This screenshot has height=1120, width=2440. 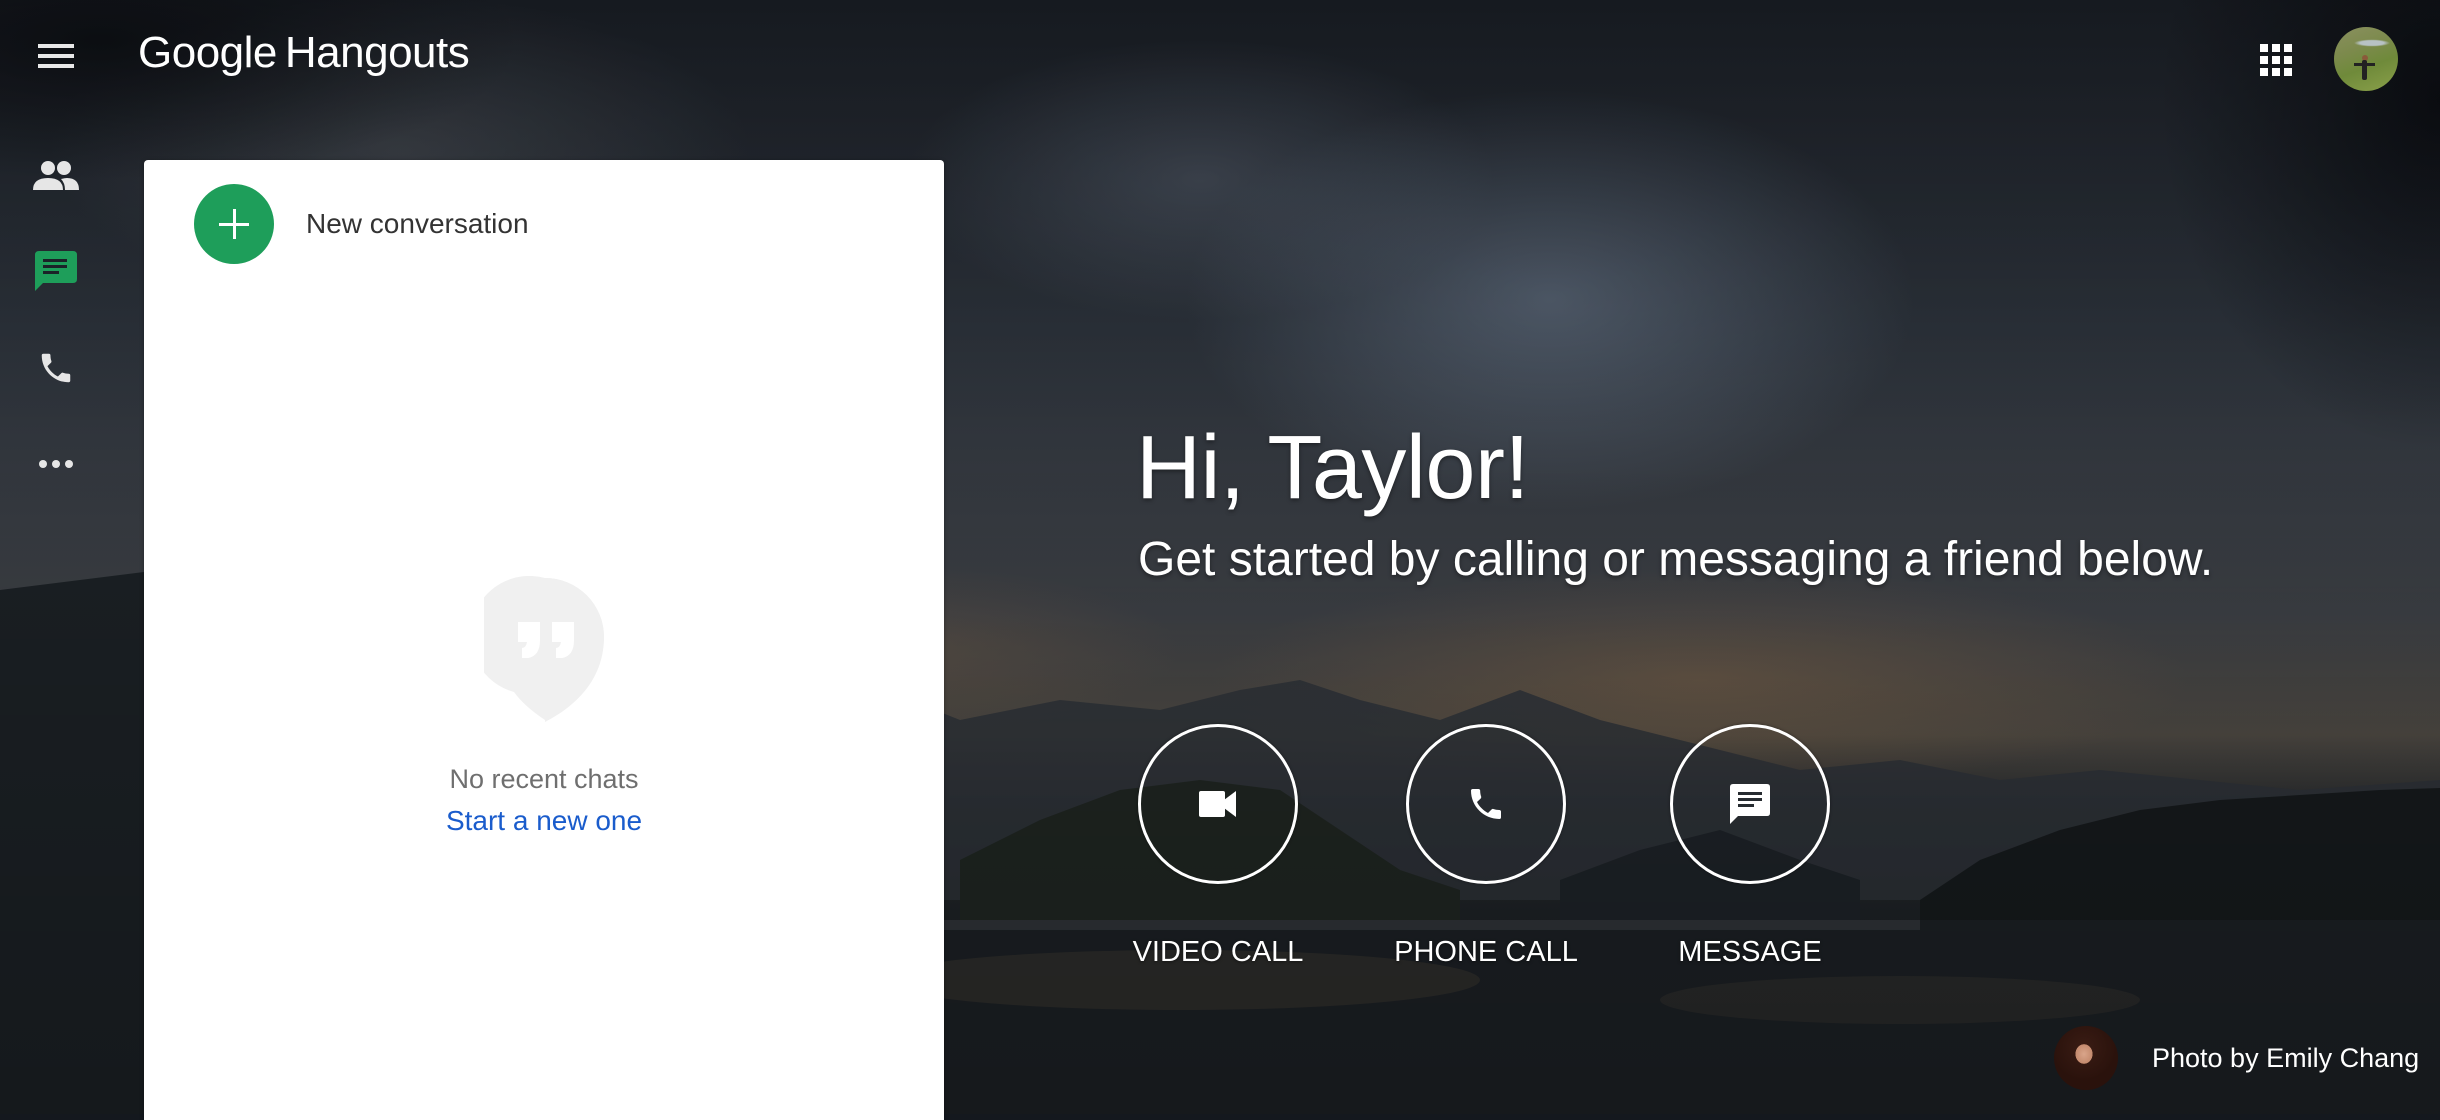 What do you see at coordinates (207, 52) in the screenshot?
I see `logo-google: Google` at bounding box center [207, 52].